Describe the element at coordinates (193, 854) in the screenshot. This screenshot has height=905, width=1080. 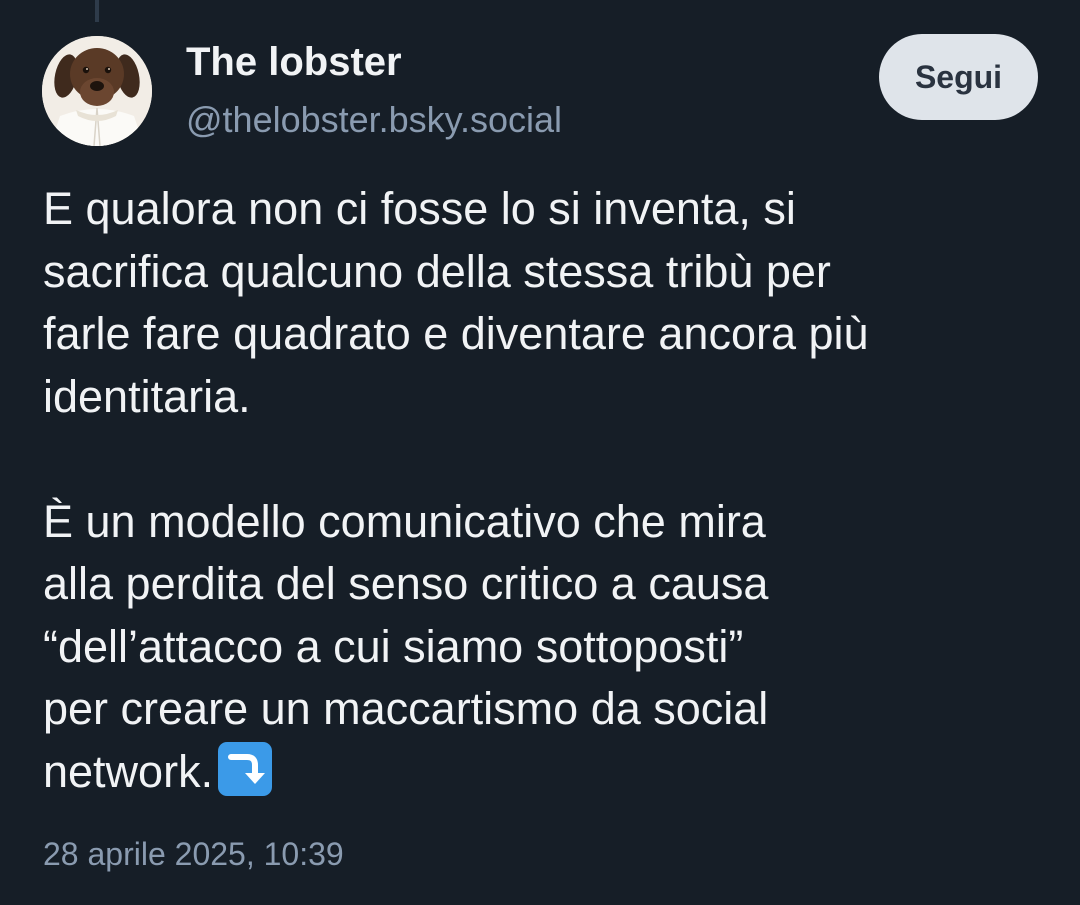
I see `post-timestamp: 28 aprile 2025, 10:39` at that location.